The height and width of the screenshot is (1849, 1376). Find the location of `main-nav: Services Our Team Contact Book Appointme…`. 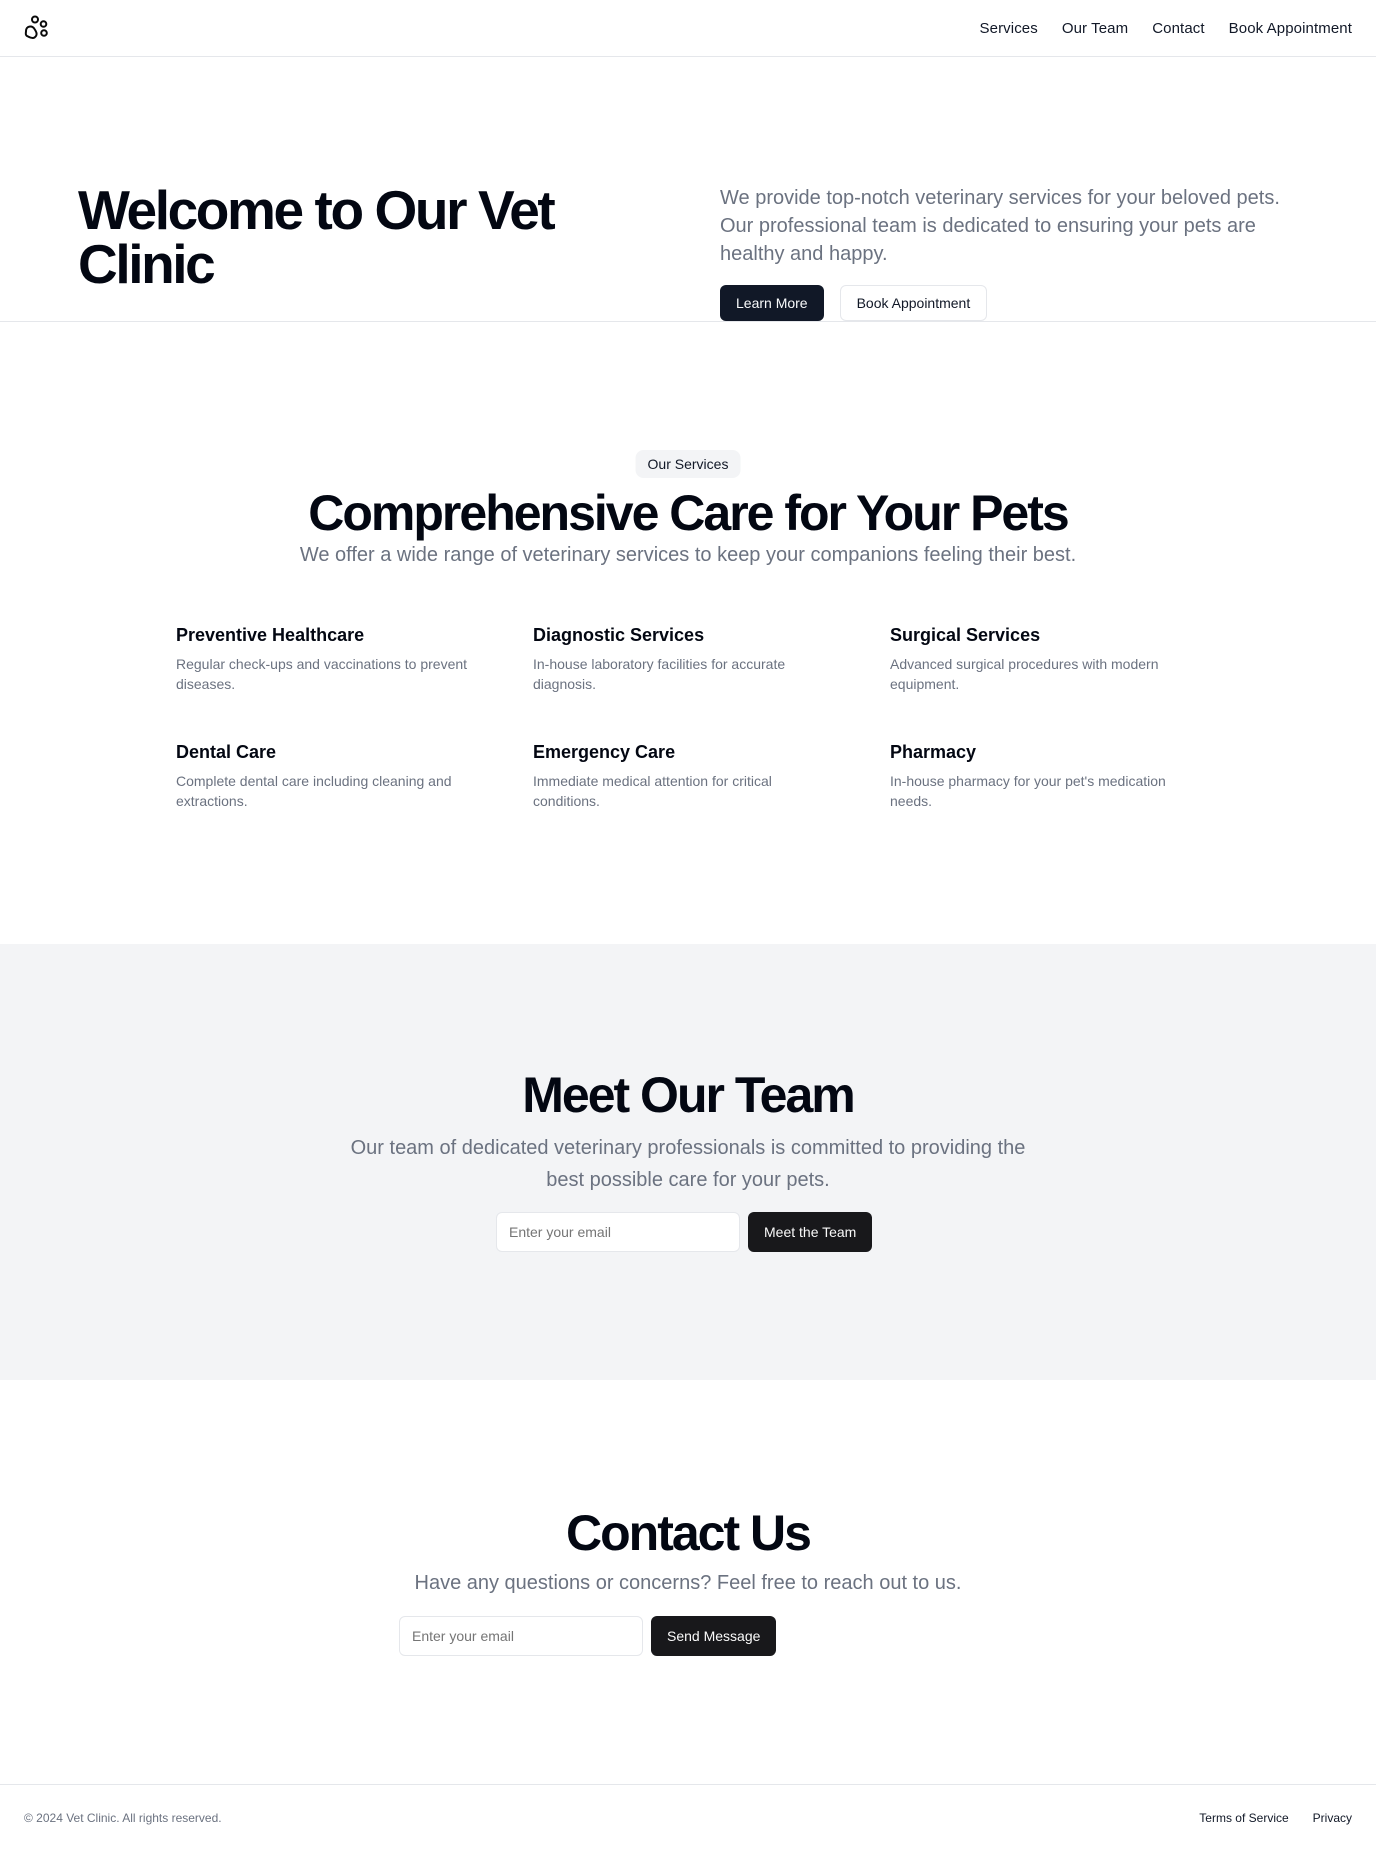

main-nav: Services Our Team Contact Book Appointme… is located at coordinates (1166, 28).